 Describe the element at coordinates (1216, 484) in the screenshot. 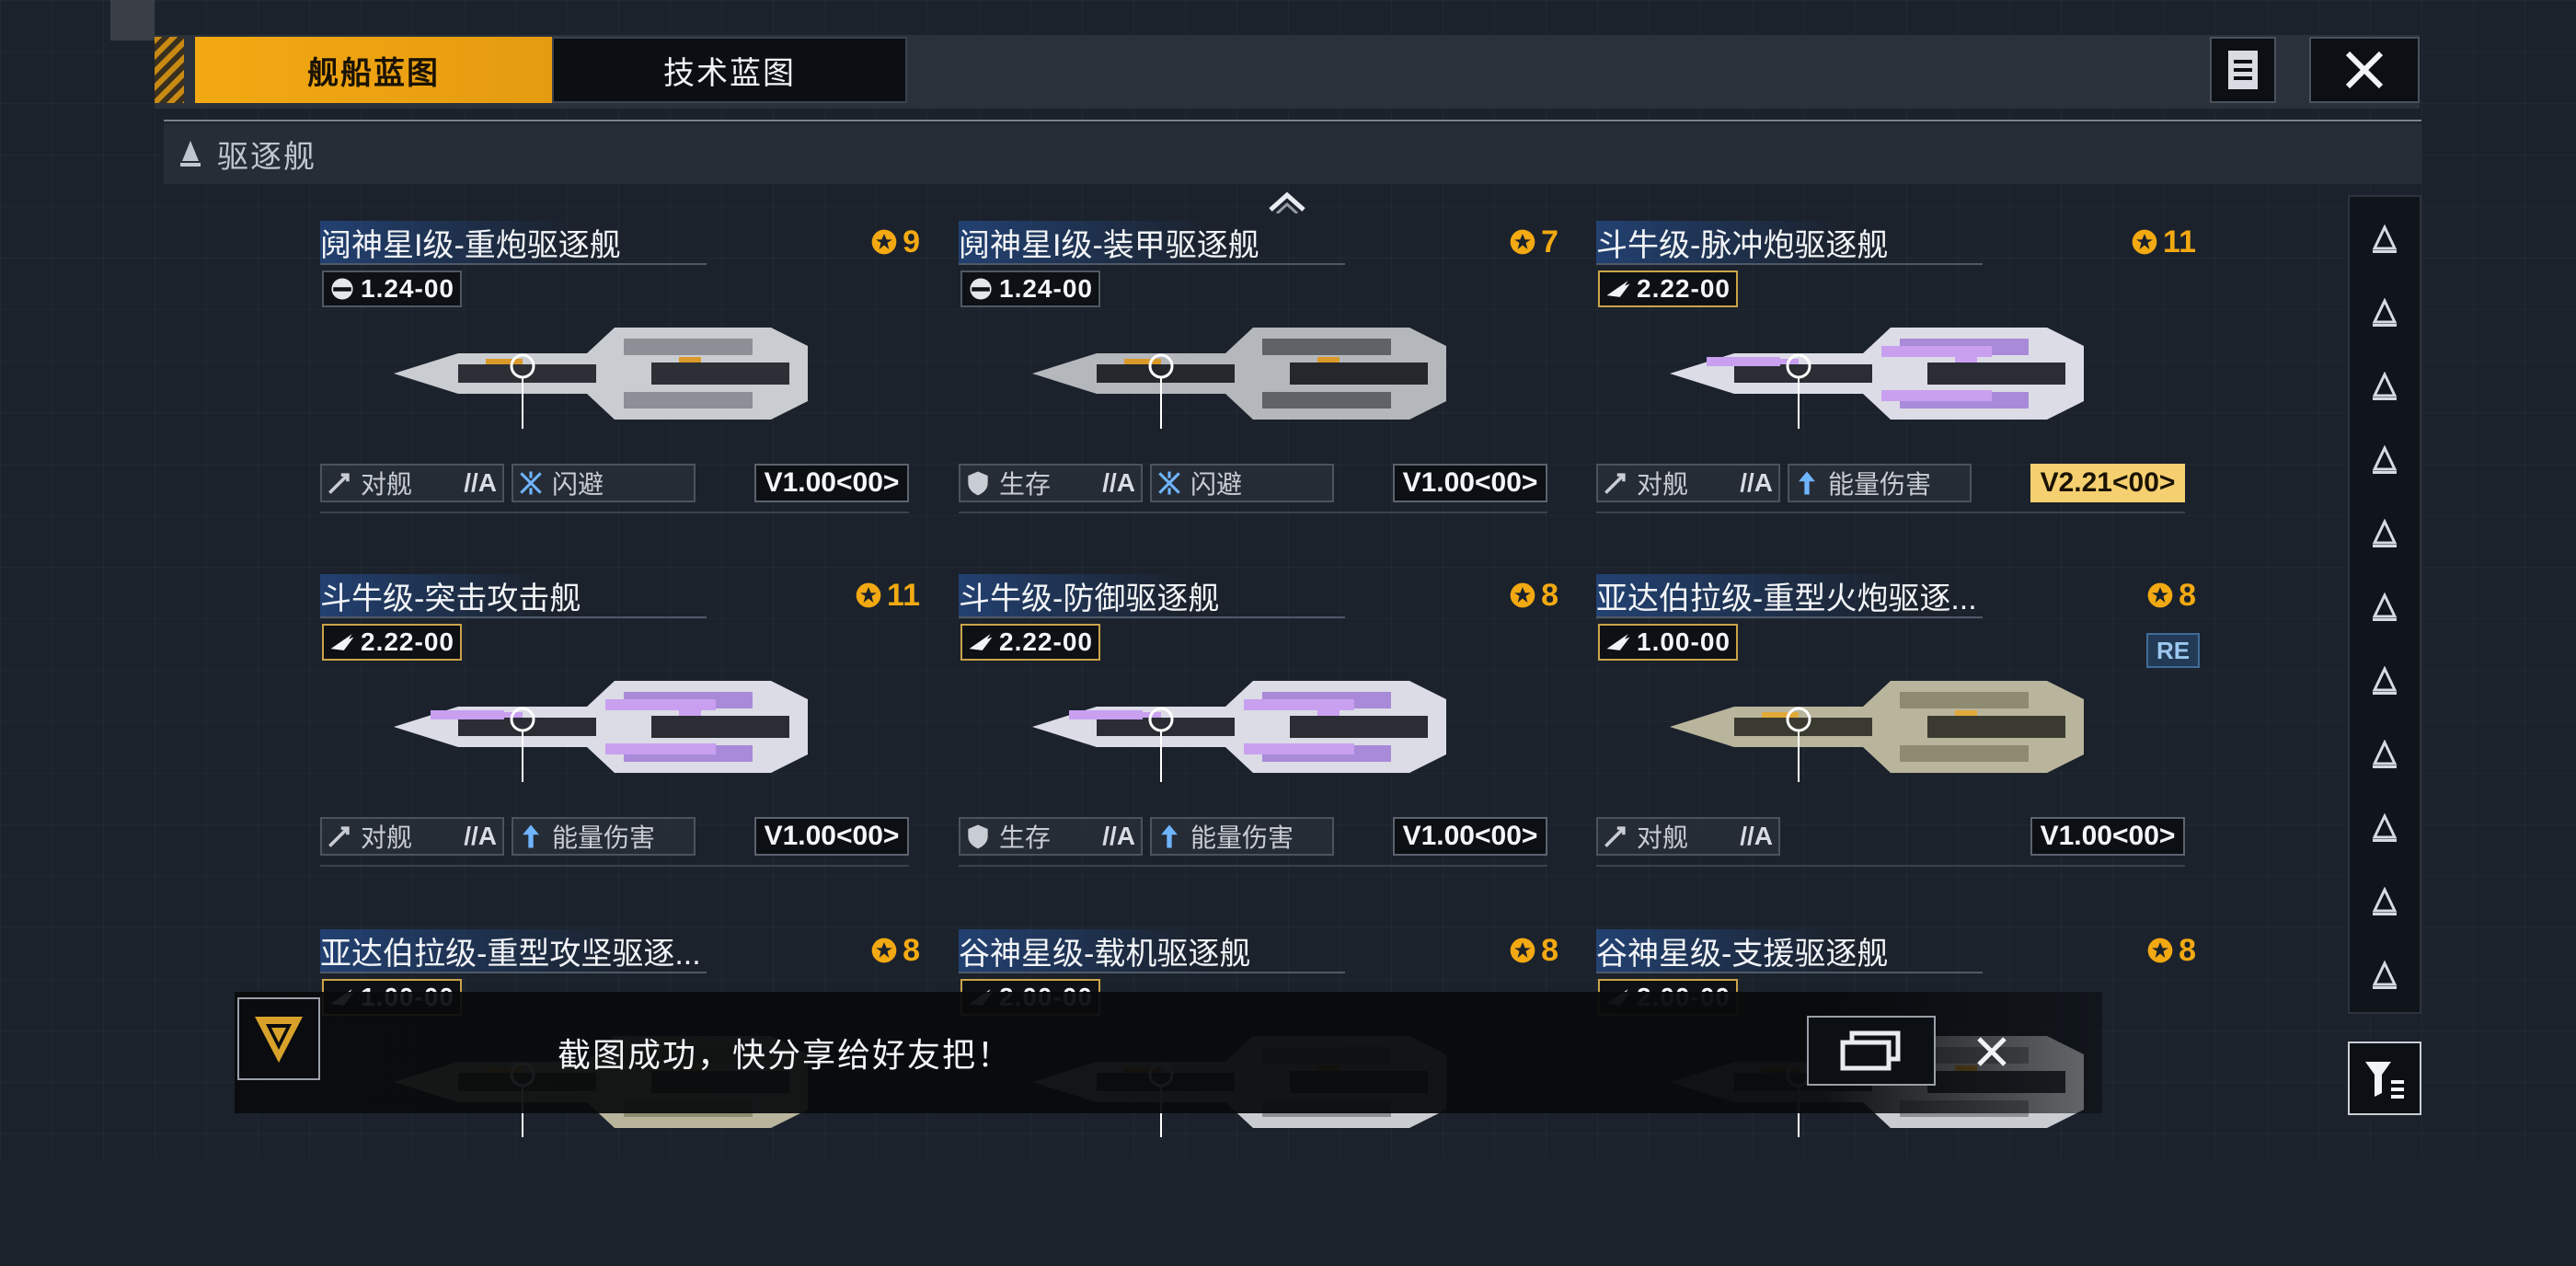

I see `trait-label: 闪避` at that location.